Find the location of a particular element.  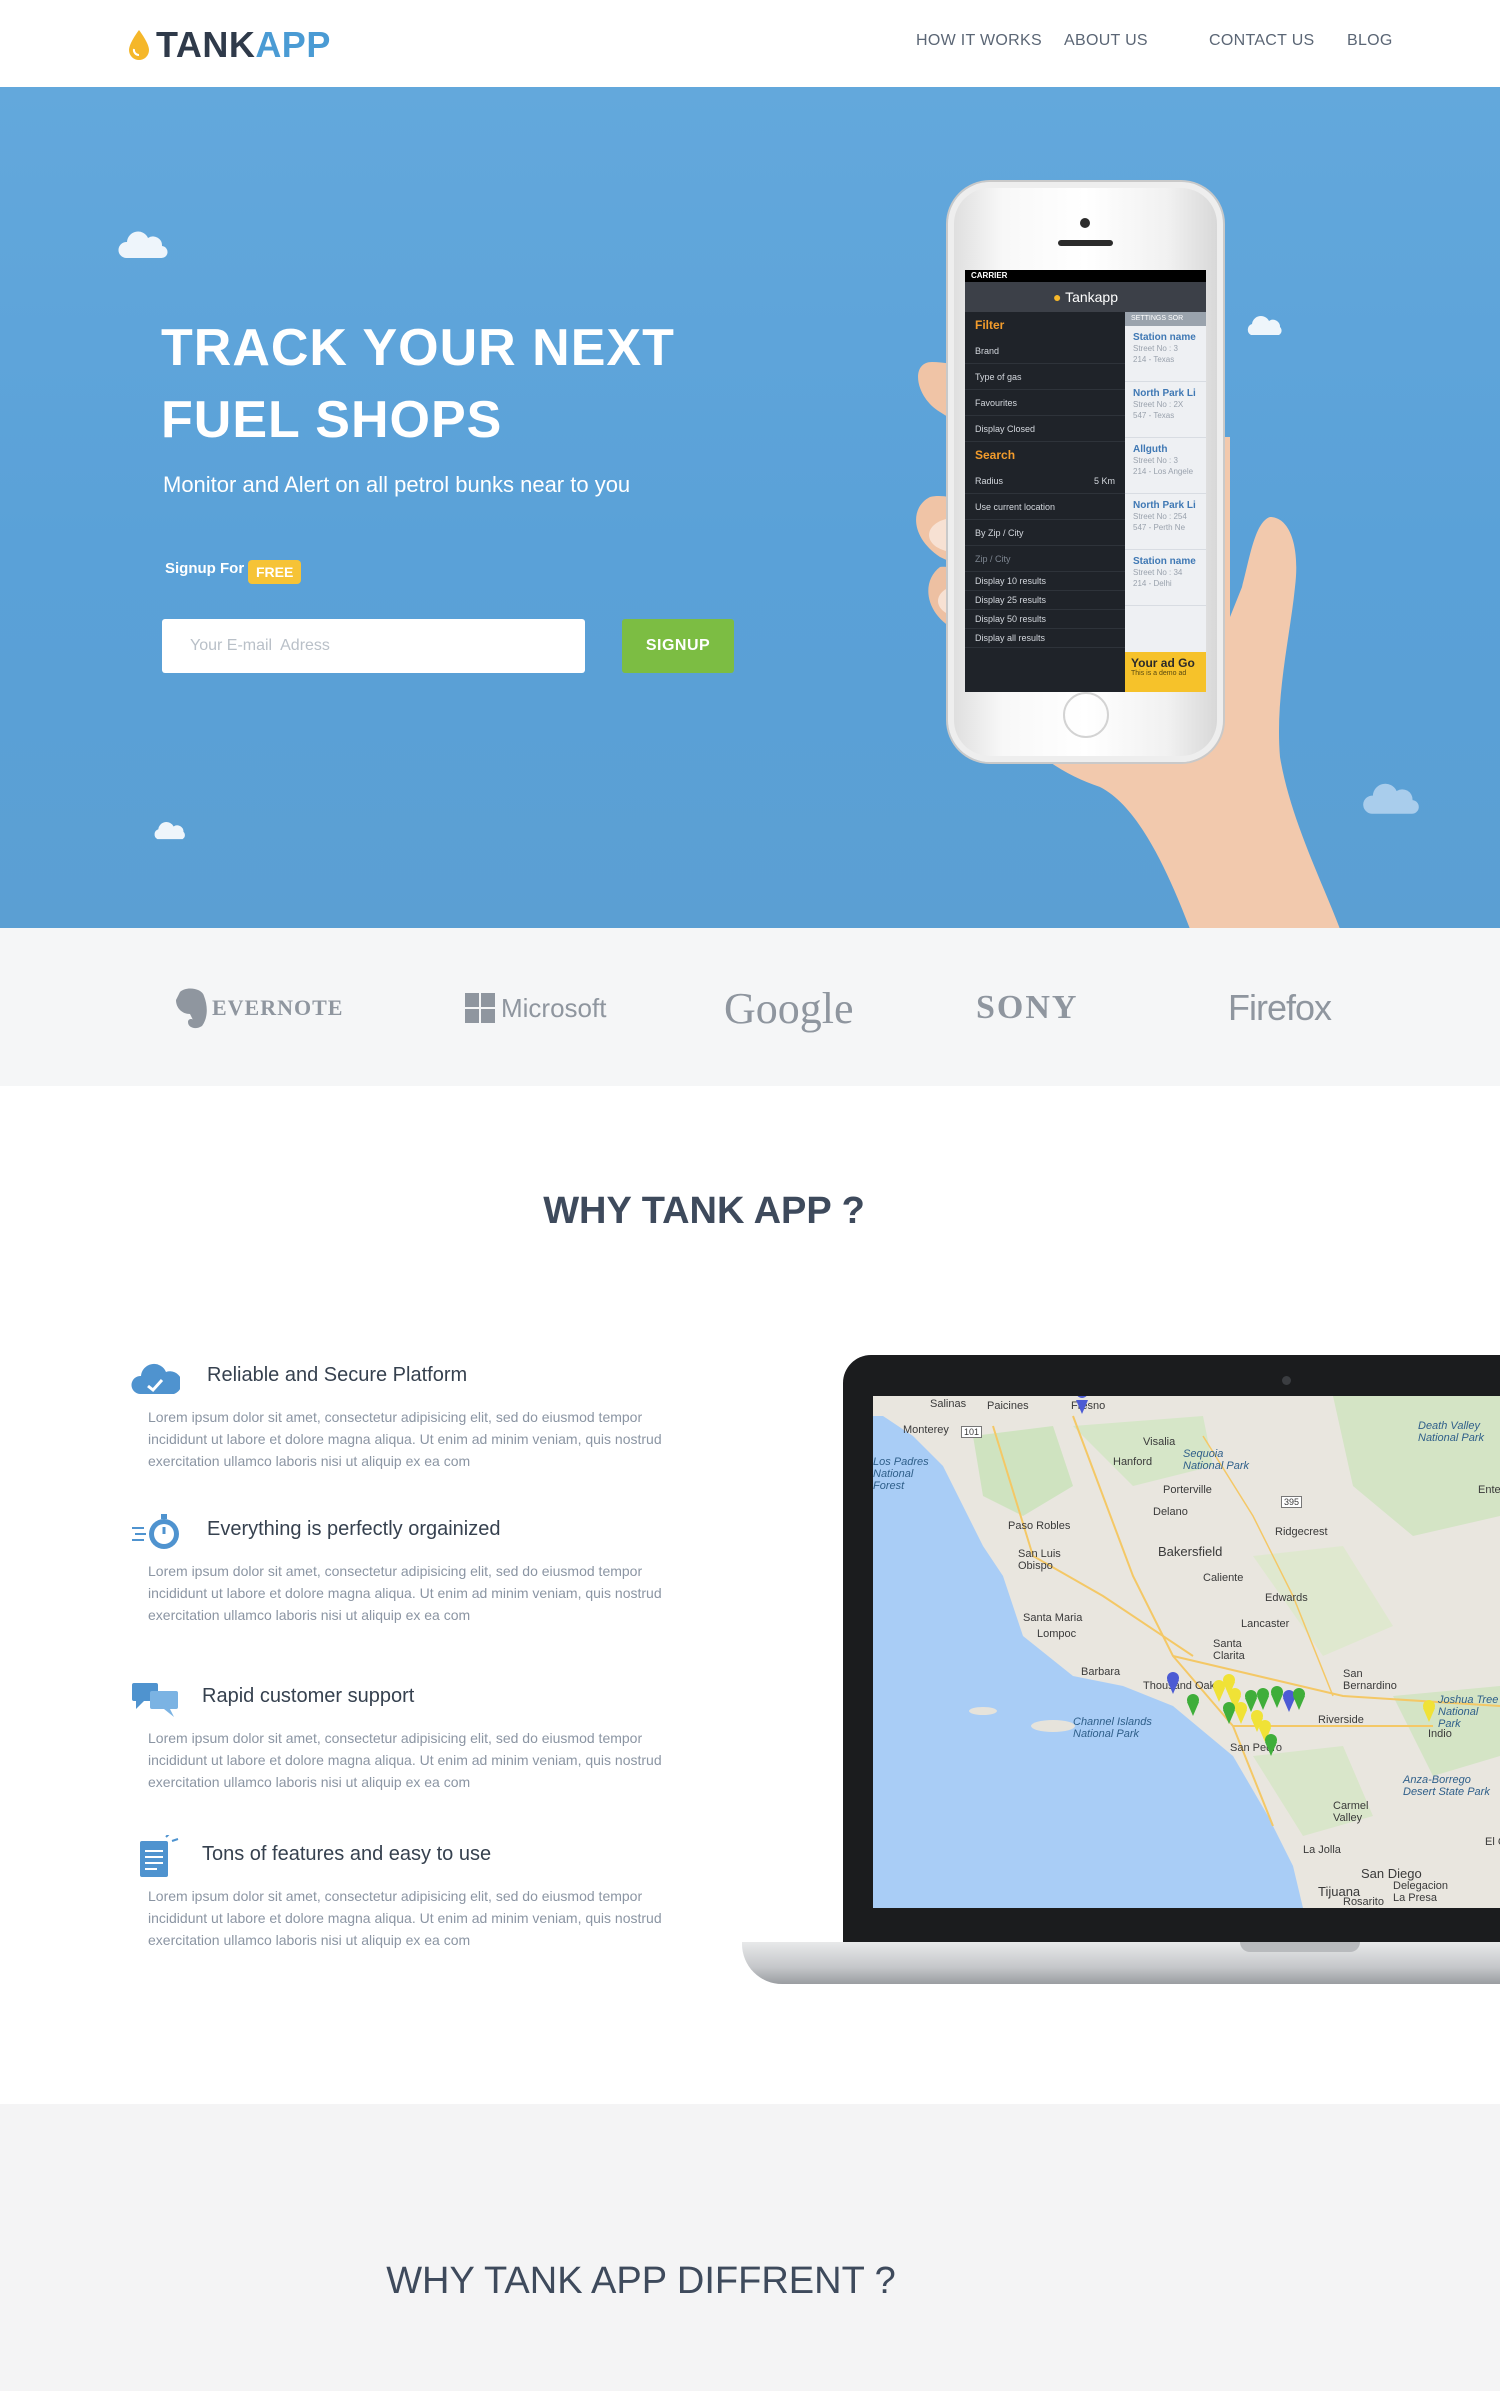

station-city: 214 - Los Angele is located at coordinates (1163, 471).